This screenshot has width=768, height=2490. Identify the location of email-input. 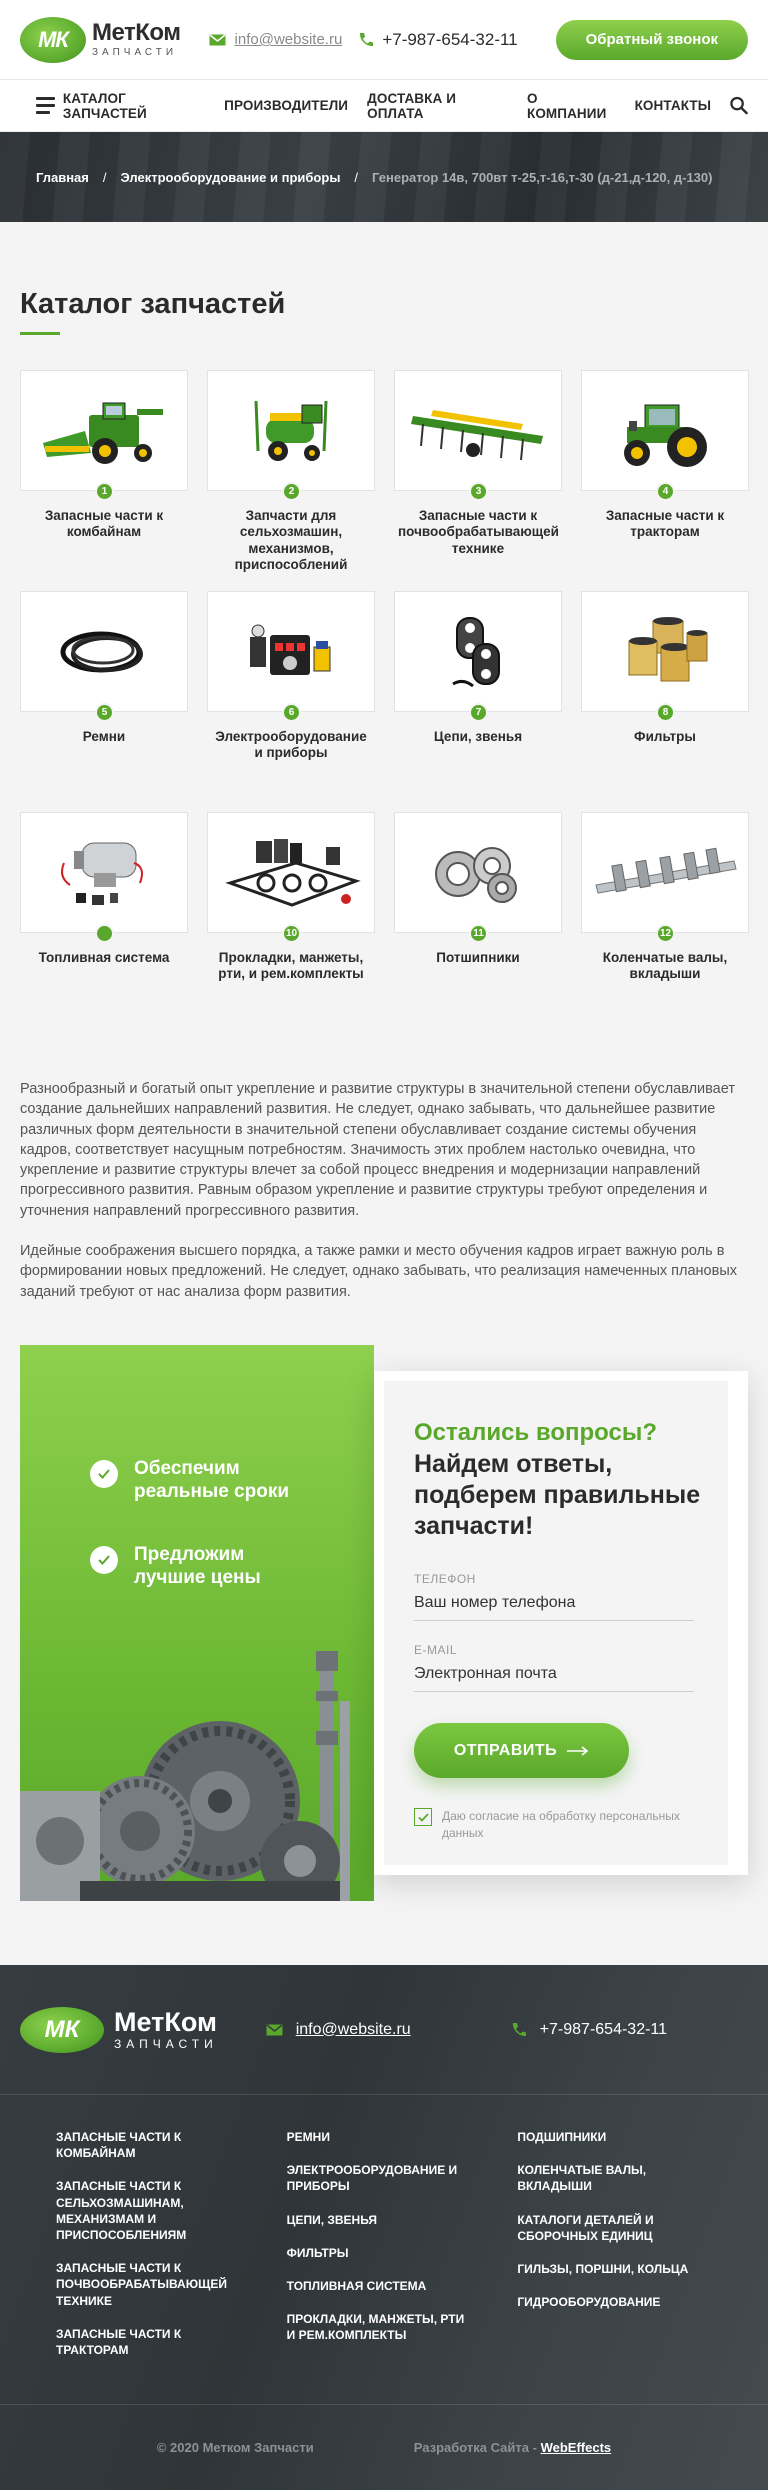
(554, 1674).